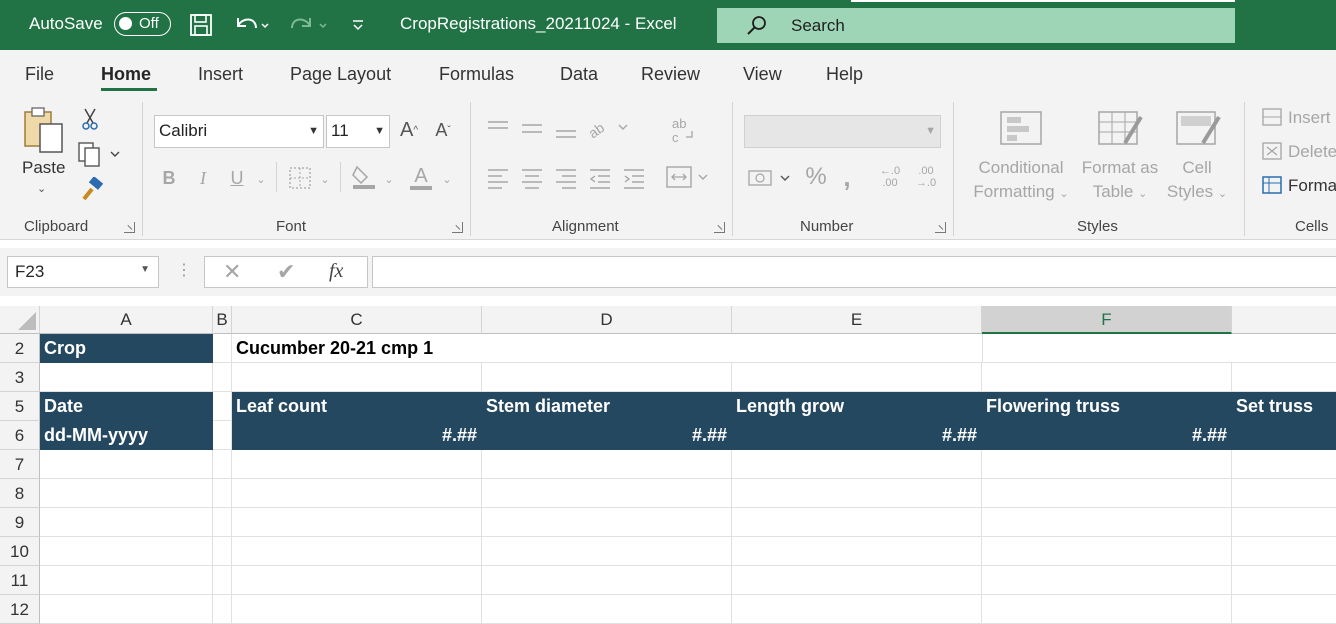  What do you see at coordinates (300, 178) in the screenshot?
I see `borders-icon` at bounding box center [300, 178].